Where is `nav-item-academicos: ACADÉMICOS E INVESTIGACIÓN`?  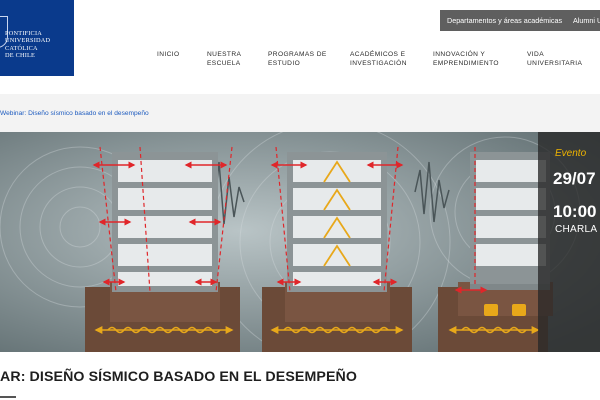
nav-item-academicos: ACADÉMICOS E INVESTIGACIÓN is located at coordinates (378, 59).